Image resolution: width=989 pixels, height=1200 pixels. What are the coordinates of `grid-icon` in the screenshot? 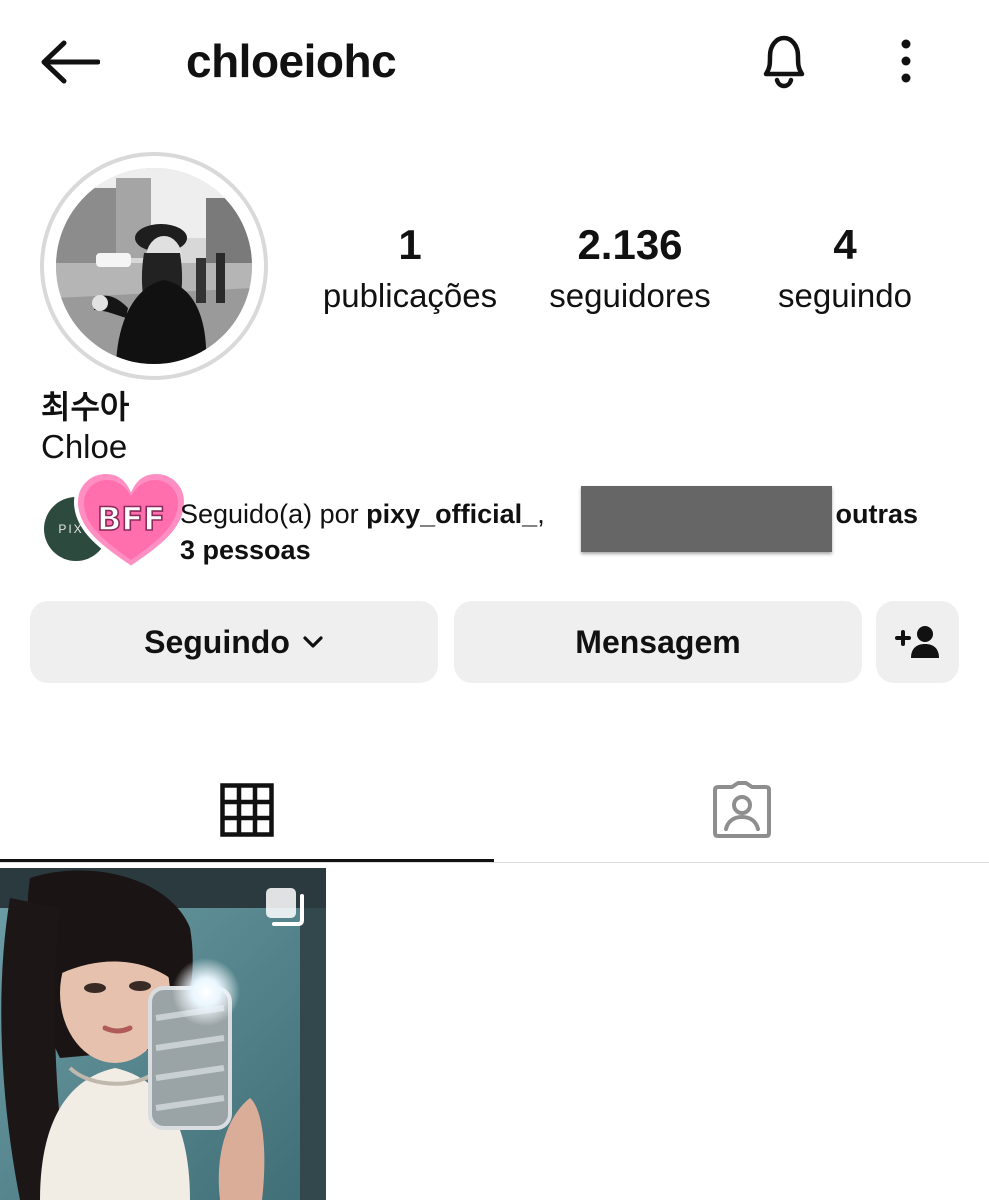 It's located at (247, 810).